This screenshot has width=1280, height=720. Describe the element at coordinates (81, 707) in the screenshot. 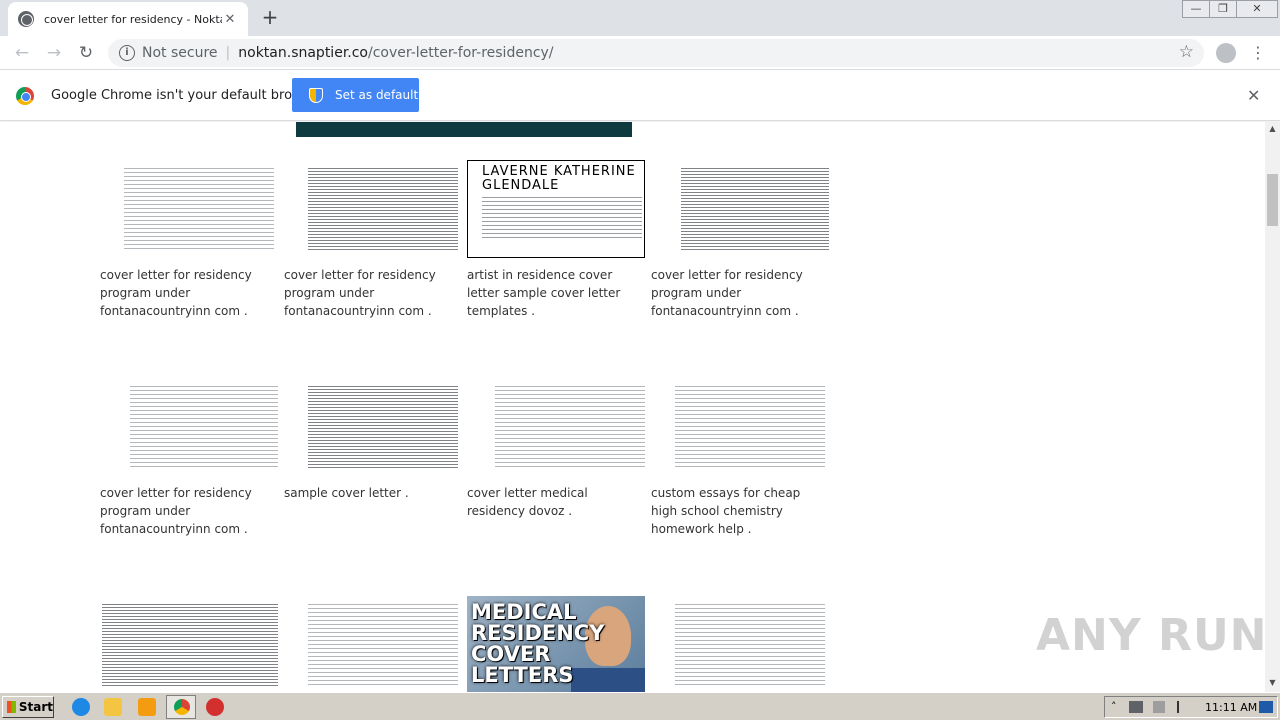

I see `internet-explorer-icon` at that location.